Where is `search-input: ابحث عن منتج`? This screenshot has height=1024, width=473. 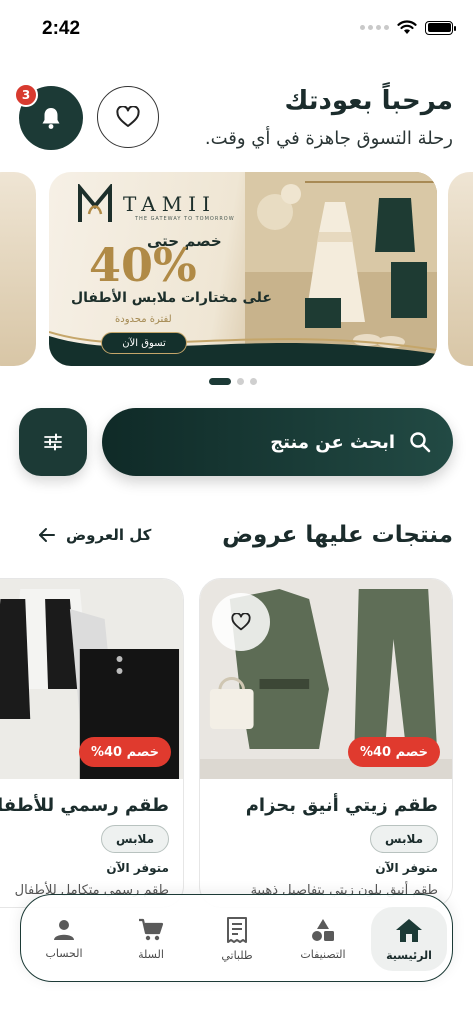 search-input: ابحث عن منتج is located at coordinates (277, 442).